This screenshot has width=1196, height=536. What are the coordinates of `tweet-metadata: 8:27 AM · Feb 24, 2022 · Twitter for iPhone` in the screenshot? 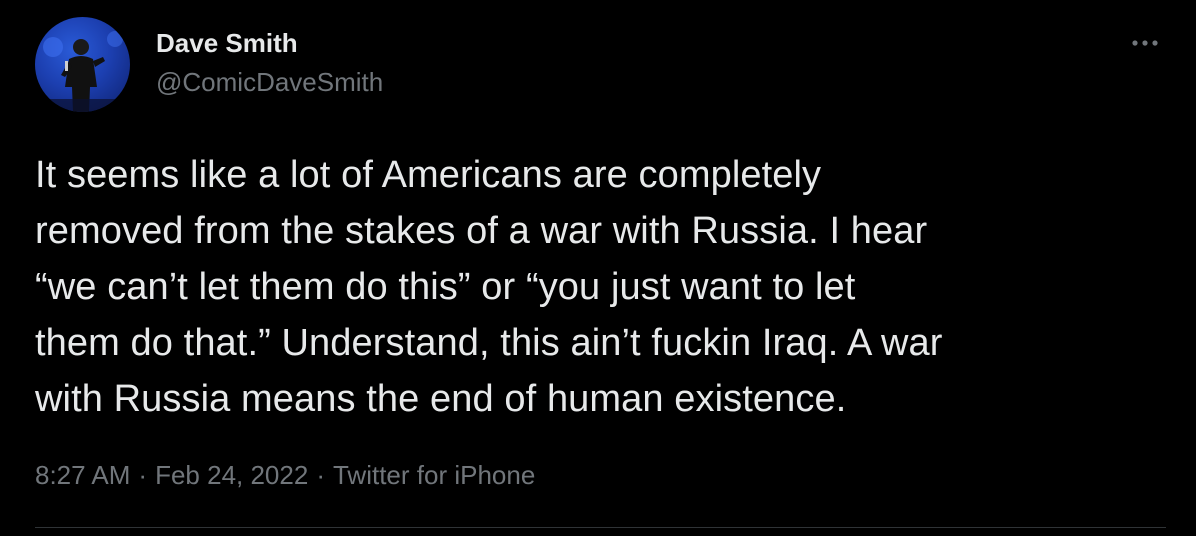 It's located at (285, 475).